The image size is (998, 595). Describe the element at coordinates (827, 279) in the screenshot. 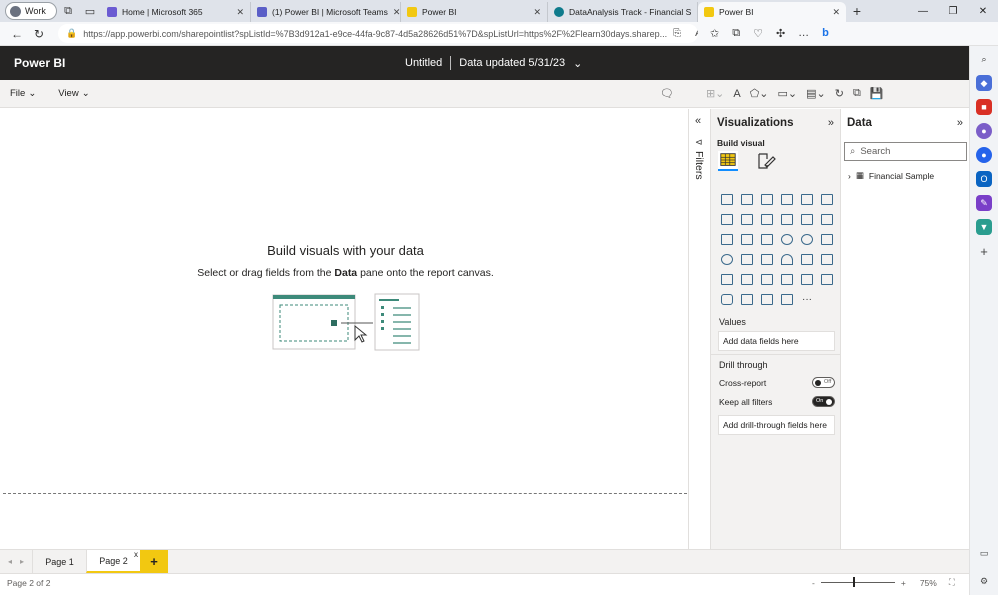

I see `decomposition-tree-icon` at that location.